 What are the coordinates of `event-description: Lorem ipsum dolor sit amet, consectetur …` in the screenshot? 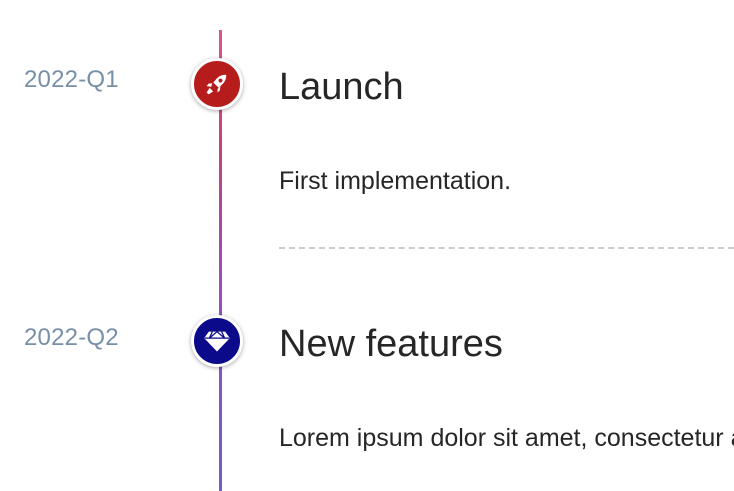 It's located at (506, 438).